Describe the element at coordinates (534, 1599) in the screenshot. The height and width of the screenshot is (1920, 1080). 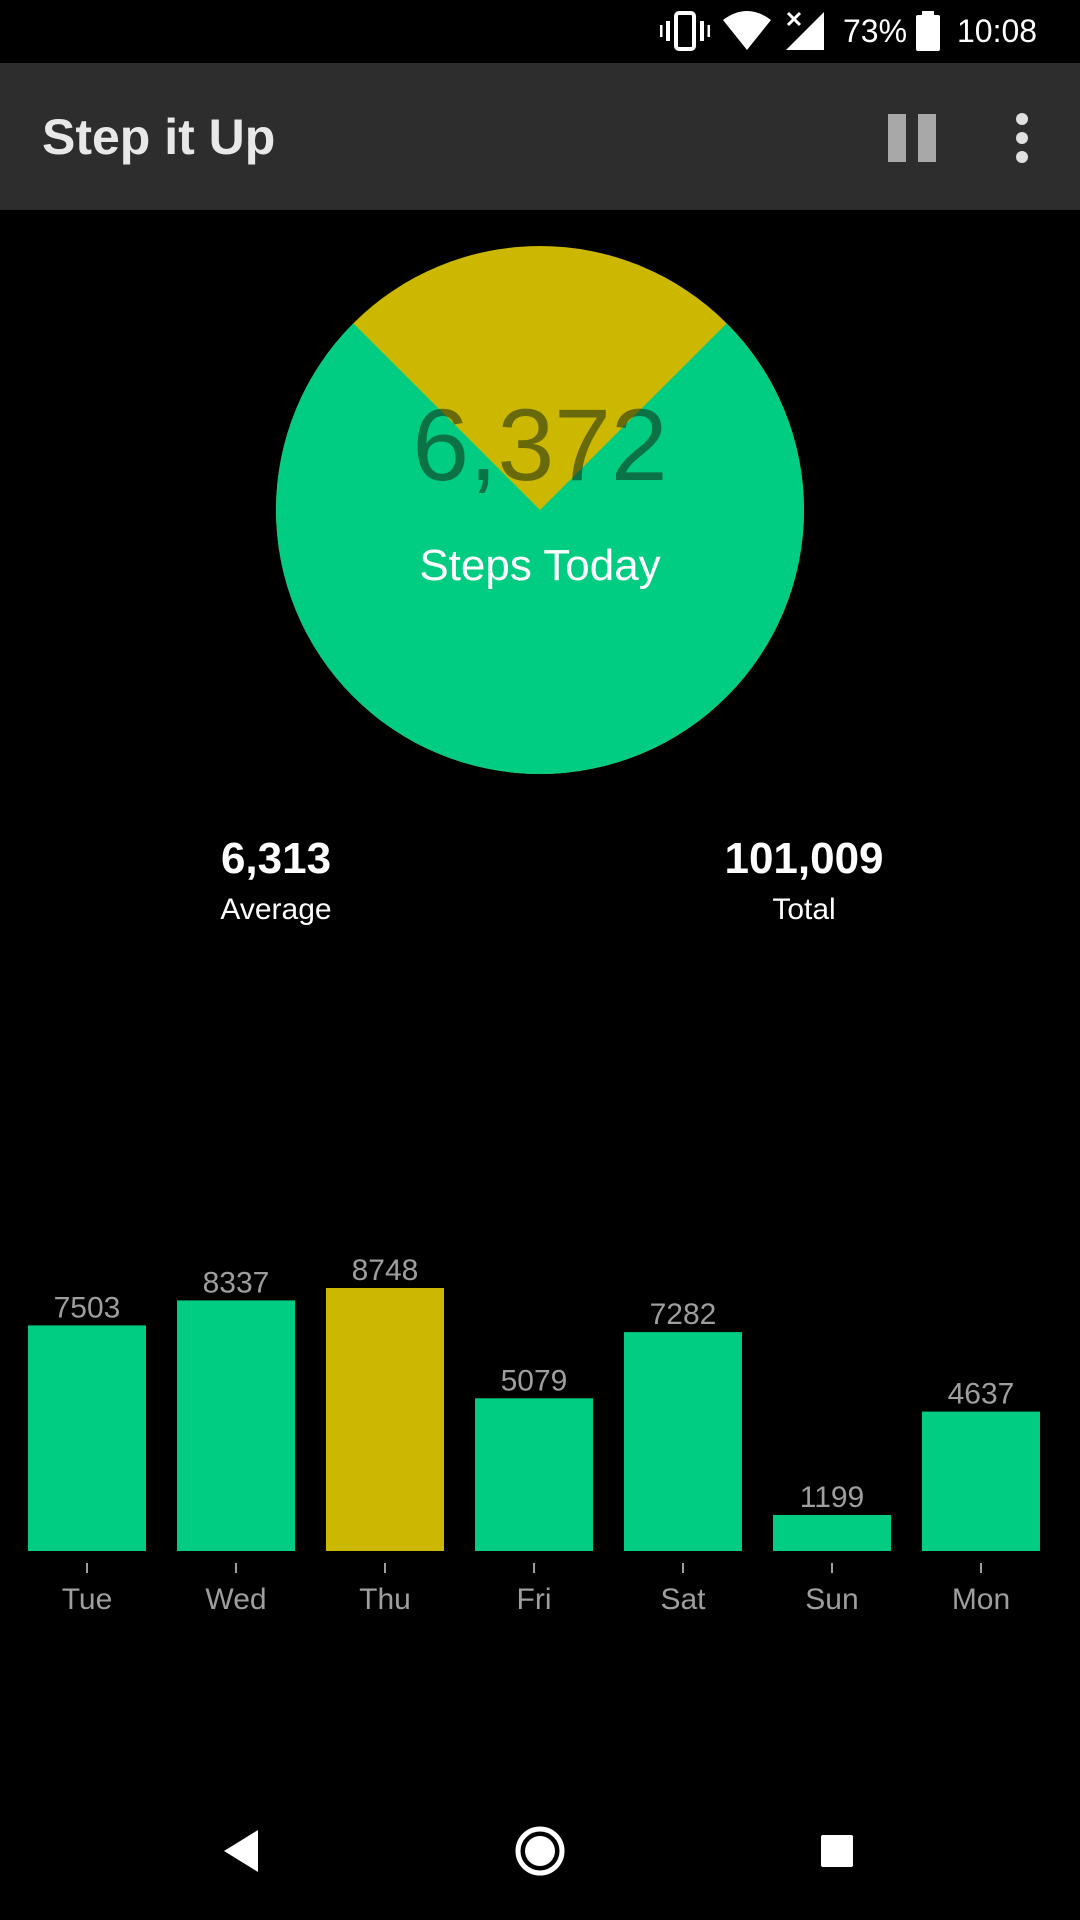
I see `x-tick-label-fri: Fri` at that location.